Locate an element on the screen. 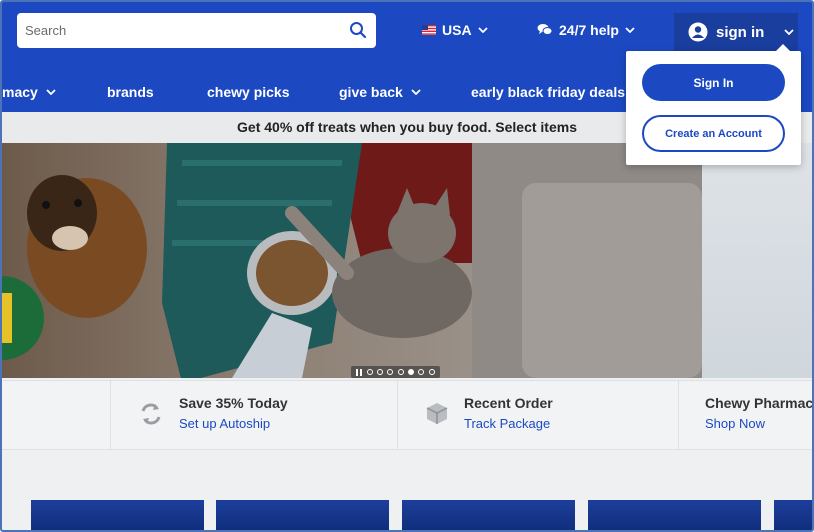  country-selector: USA is located at coordinates (455, 30).